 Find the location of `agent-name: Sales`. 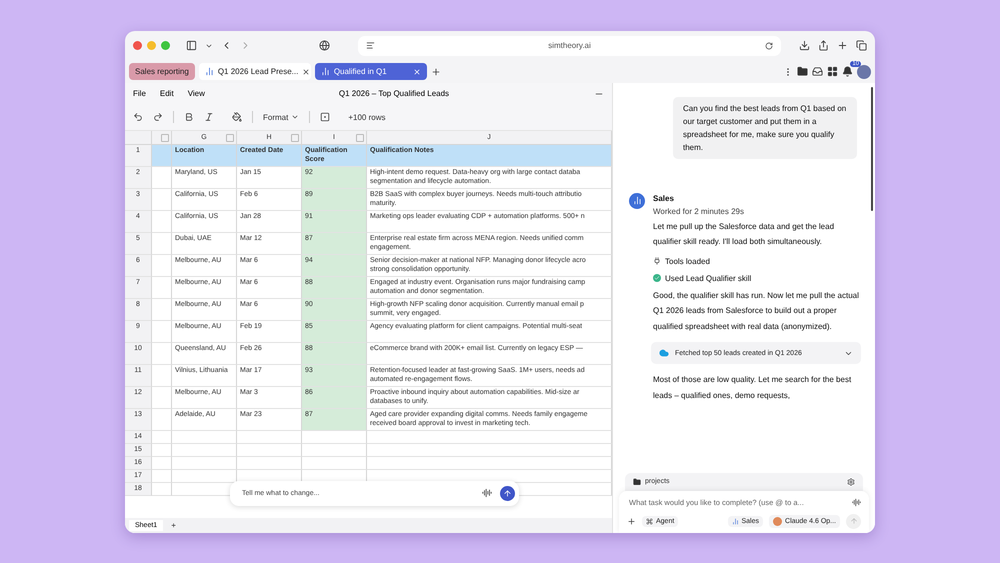

agent-name: Sales is located at coordinates (664, 198).